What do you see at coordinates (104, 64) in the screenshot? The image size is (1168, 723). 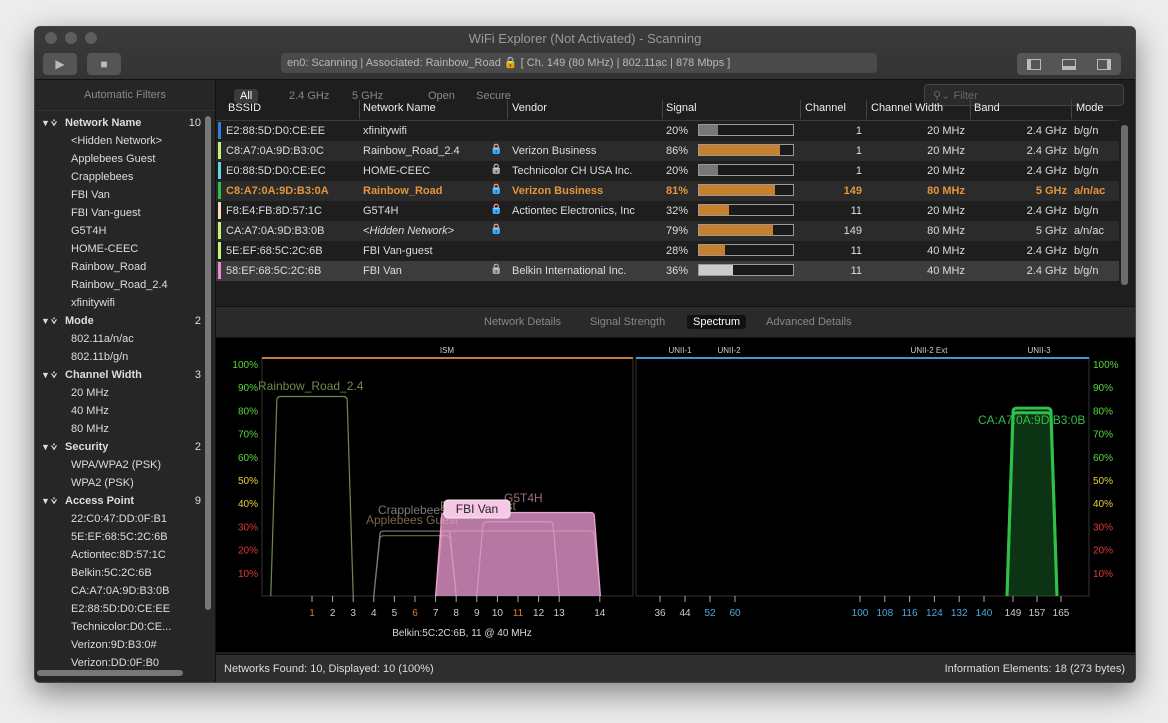 I see `stop-button: ■` at bounding box center [104, 64].